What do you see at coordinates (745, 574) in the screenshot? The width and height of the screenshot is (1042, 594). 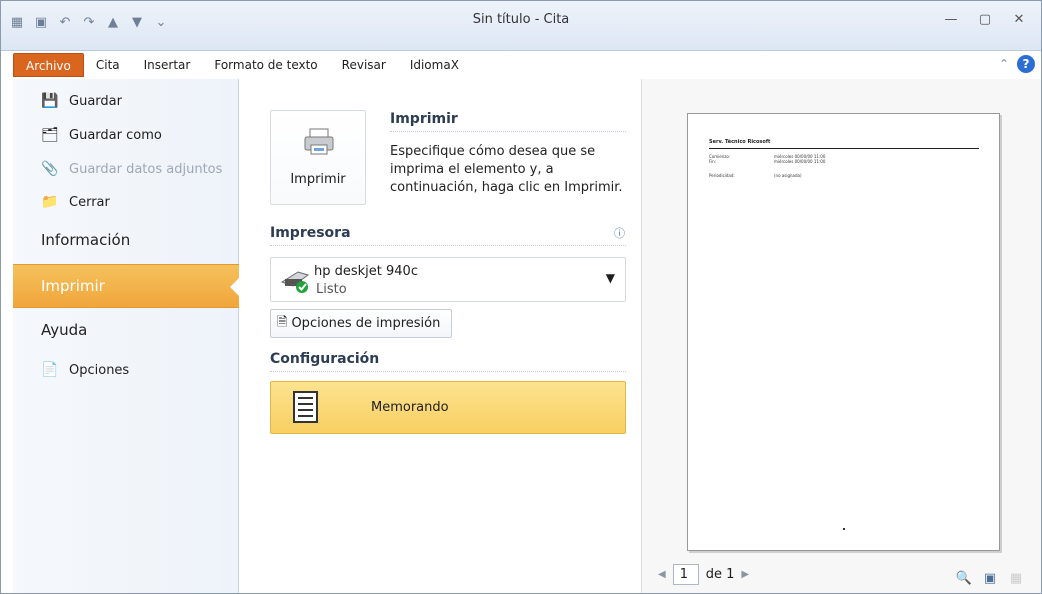 I see `next-page-icon: ▶` at bounding box center [745, 574].